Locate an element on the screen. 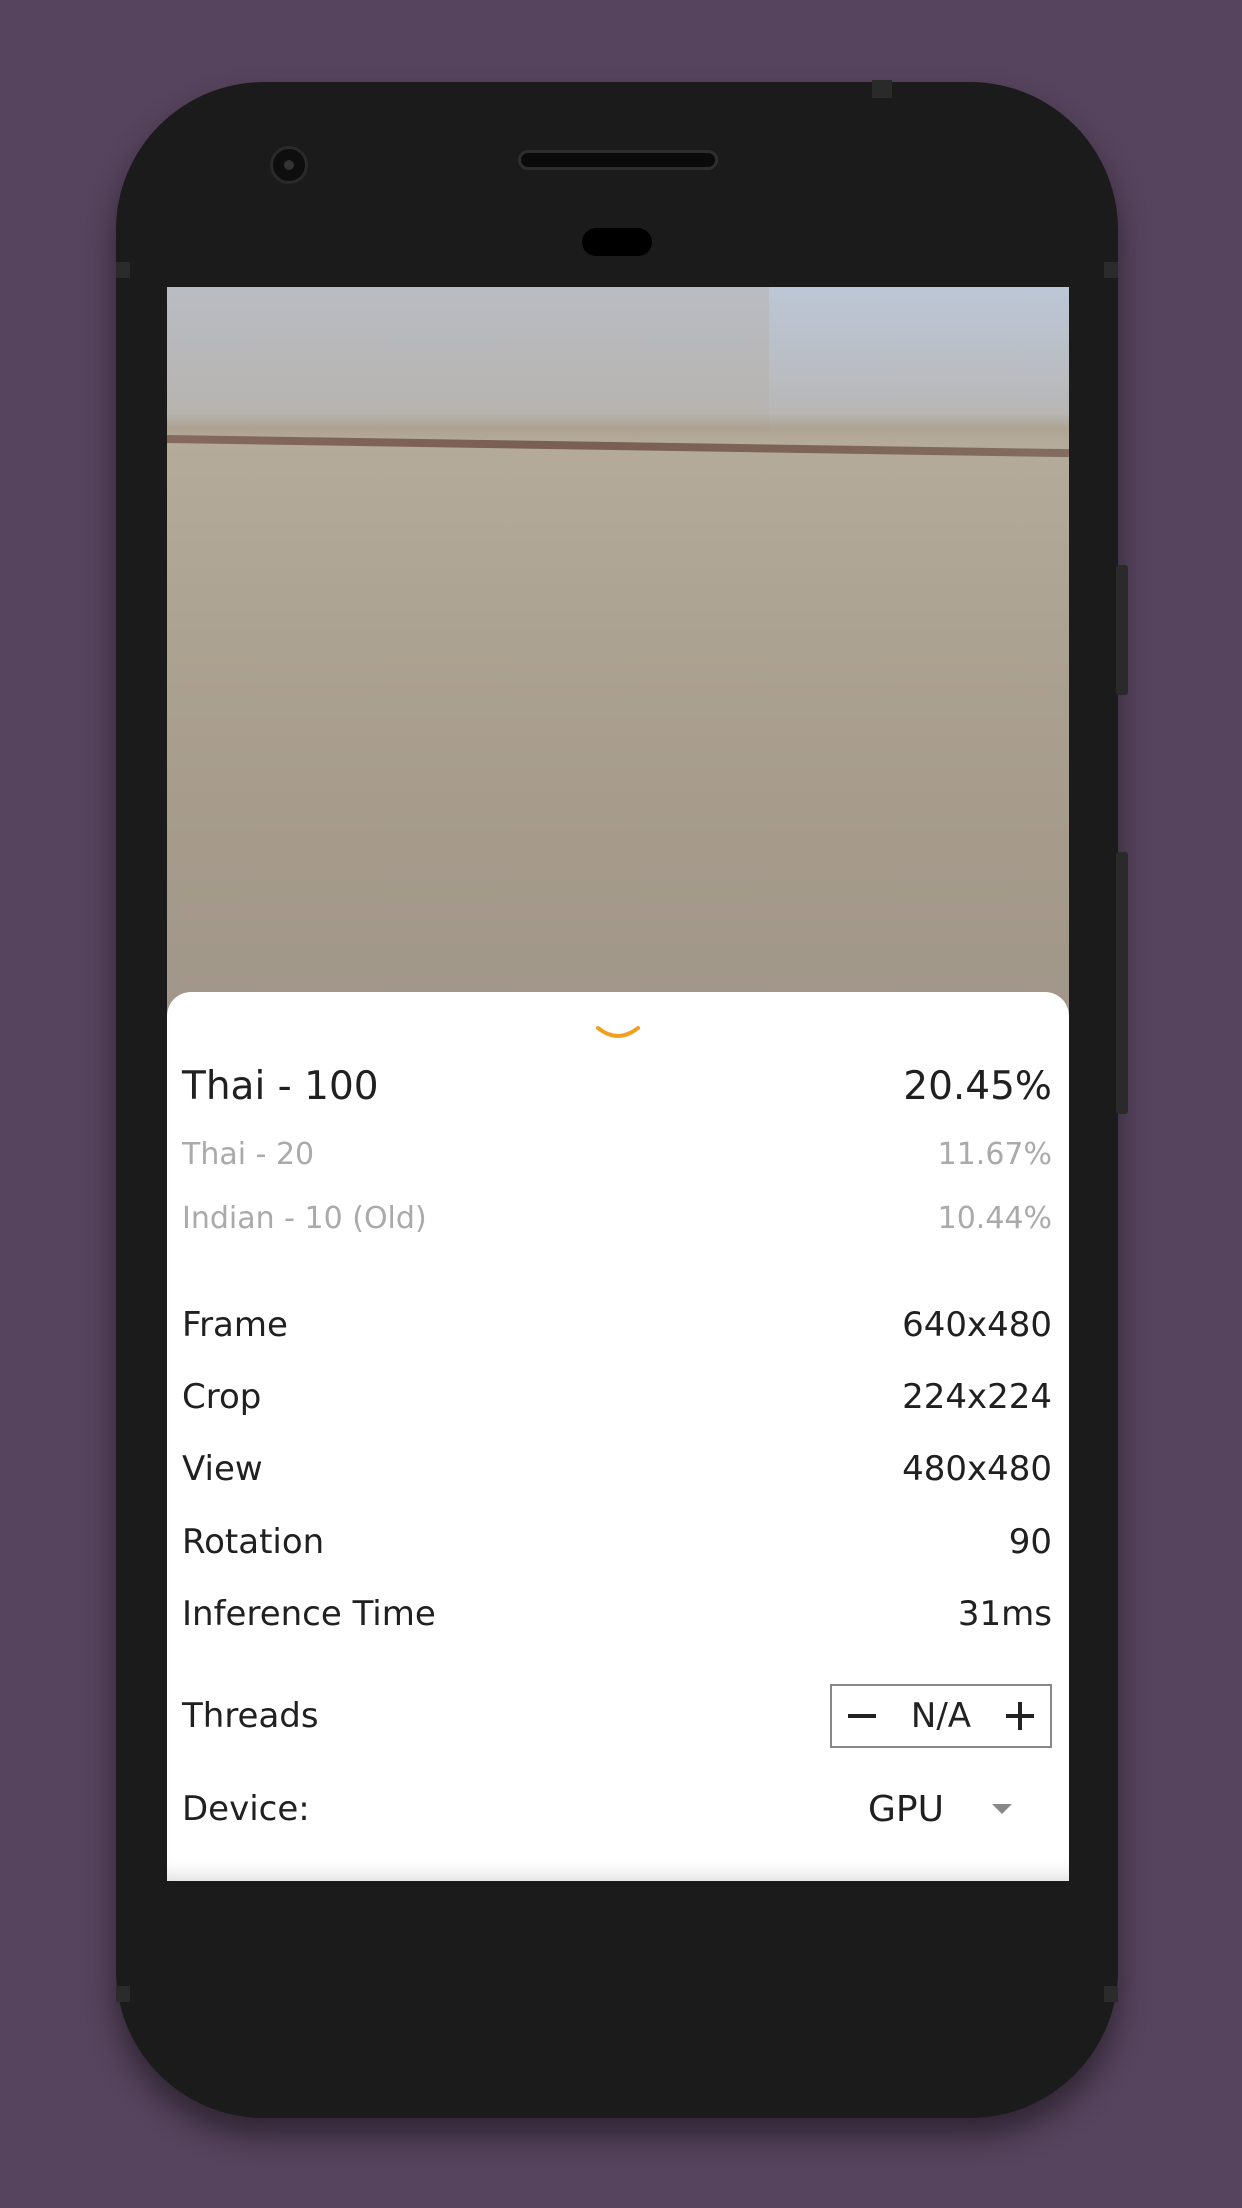  frame-label: Frame is located at coordinates (235, 1325).